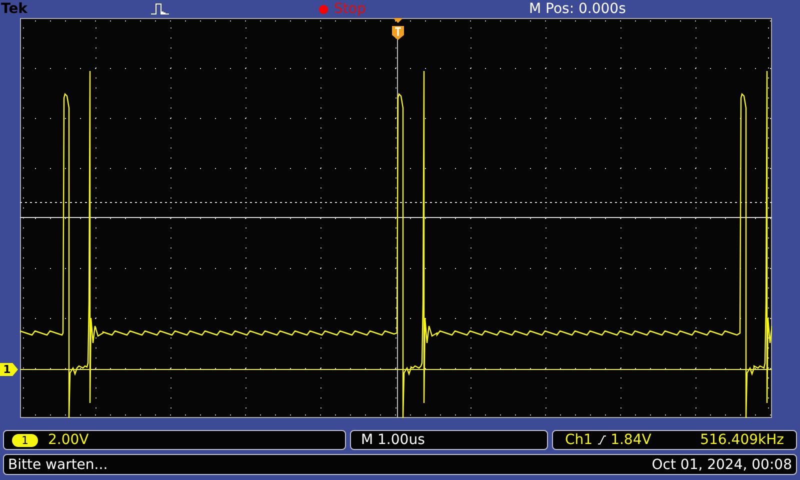 This screenshot has height=480, width=800. I want to click on trigger-source: Ch1, so click(579, 440).